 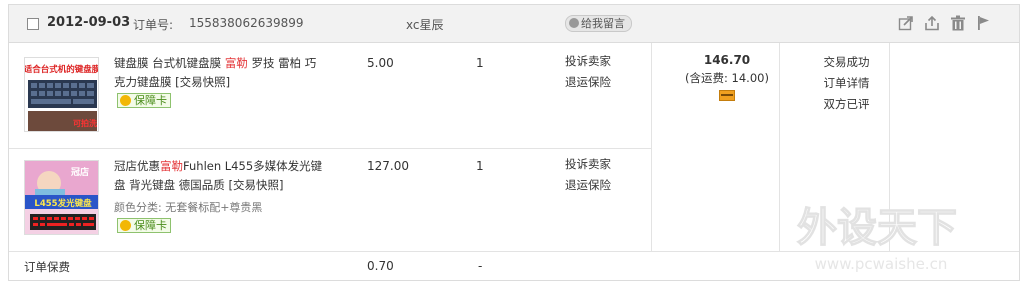 I want to click on leave-message-button: 给我留言, so click(x=598, y=23).